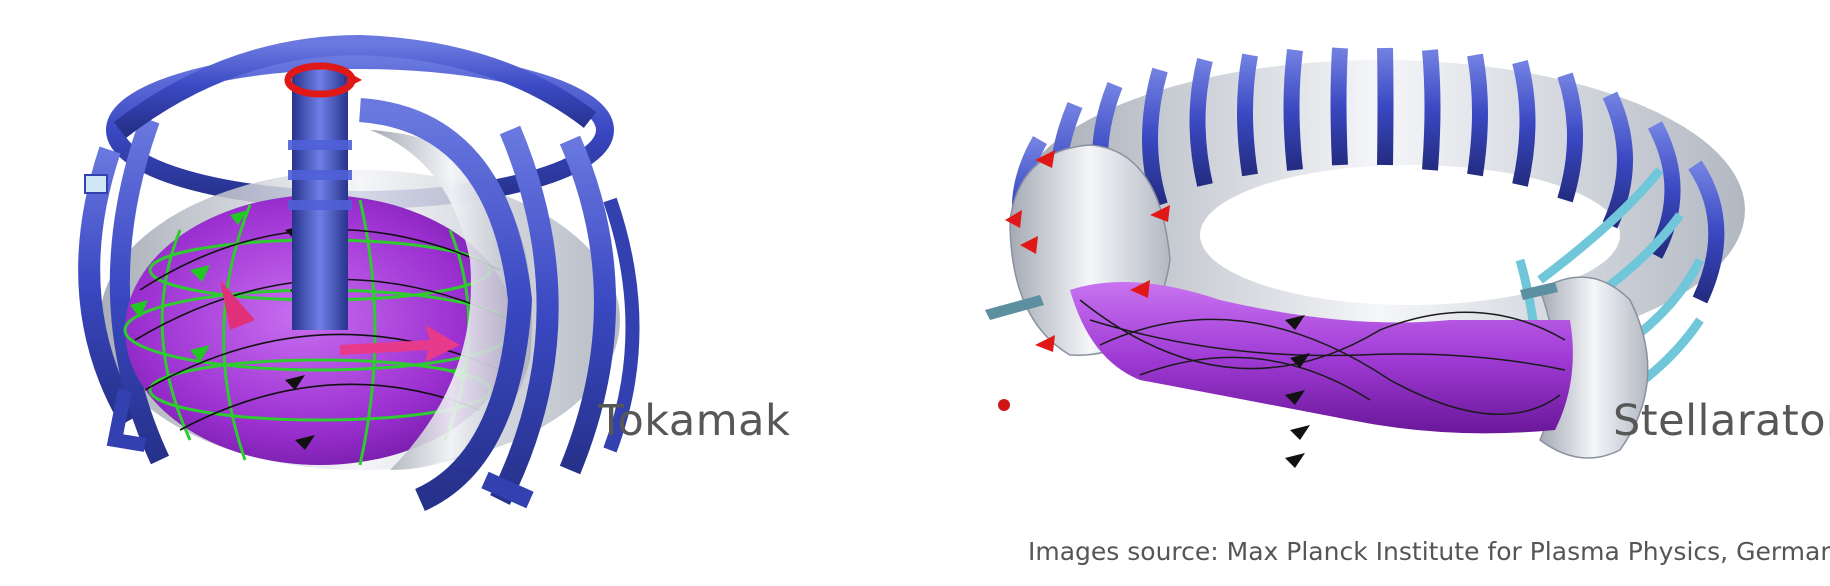  What do you see at coordinates (694, 421) in the screenshot?
I see `tokamak-label: Tokamak` at bounding box center [694, 421].